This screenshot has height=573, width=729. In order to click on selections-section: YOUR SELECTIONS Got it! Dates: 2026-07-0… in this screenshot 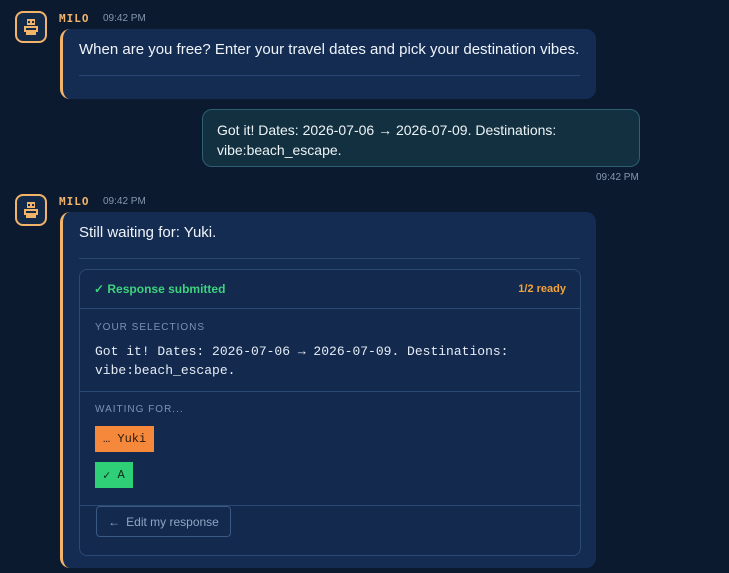, I will do `click(330, 350)`.